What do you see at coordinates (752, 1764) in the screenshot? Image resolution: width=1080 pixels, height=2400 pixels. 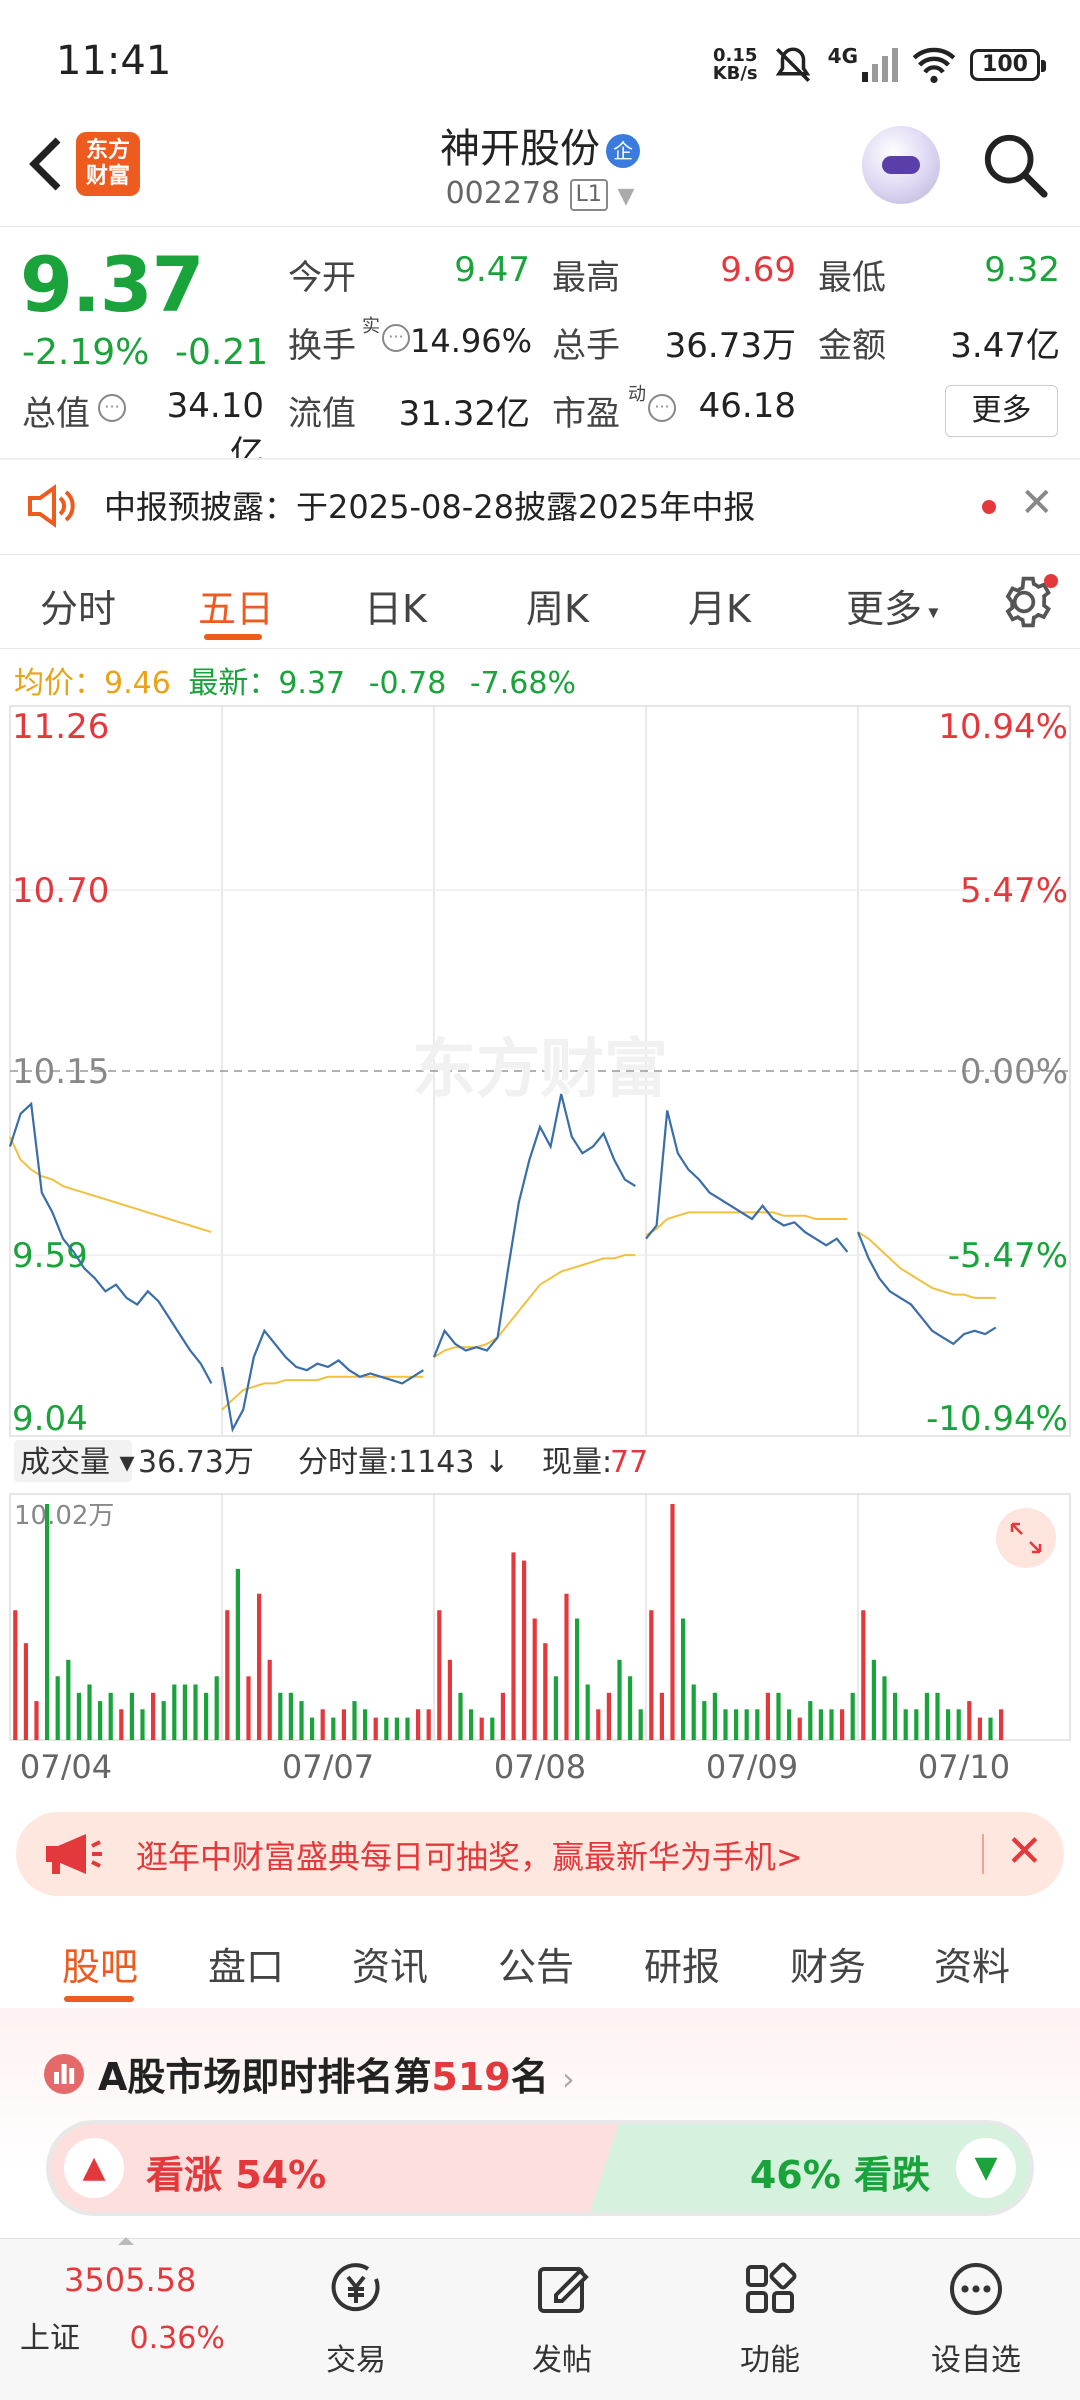 I see `x-tick-label: 07/09` at bounding box center [752, 1764].